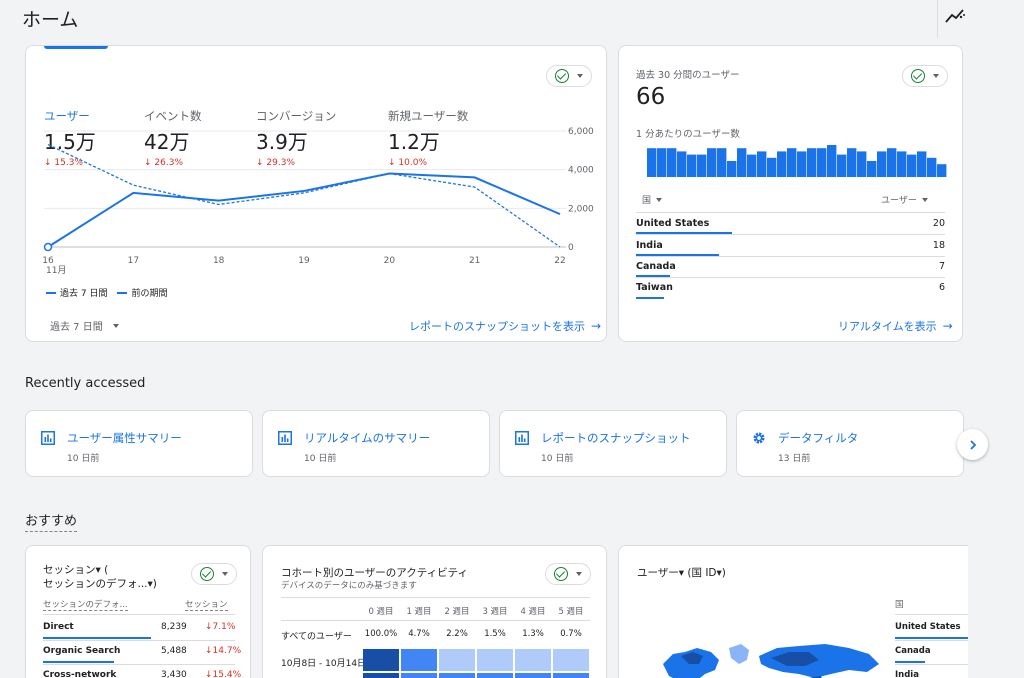 The width and height of the screenshot is (1024, 678). What do you see at coordinates (375, 573) in the screenshot?
I see `cohort-title: コホート別のユーザーのアクティビティ` at bounding box center [375, 573].